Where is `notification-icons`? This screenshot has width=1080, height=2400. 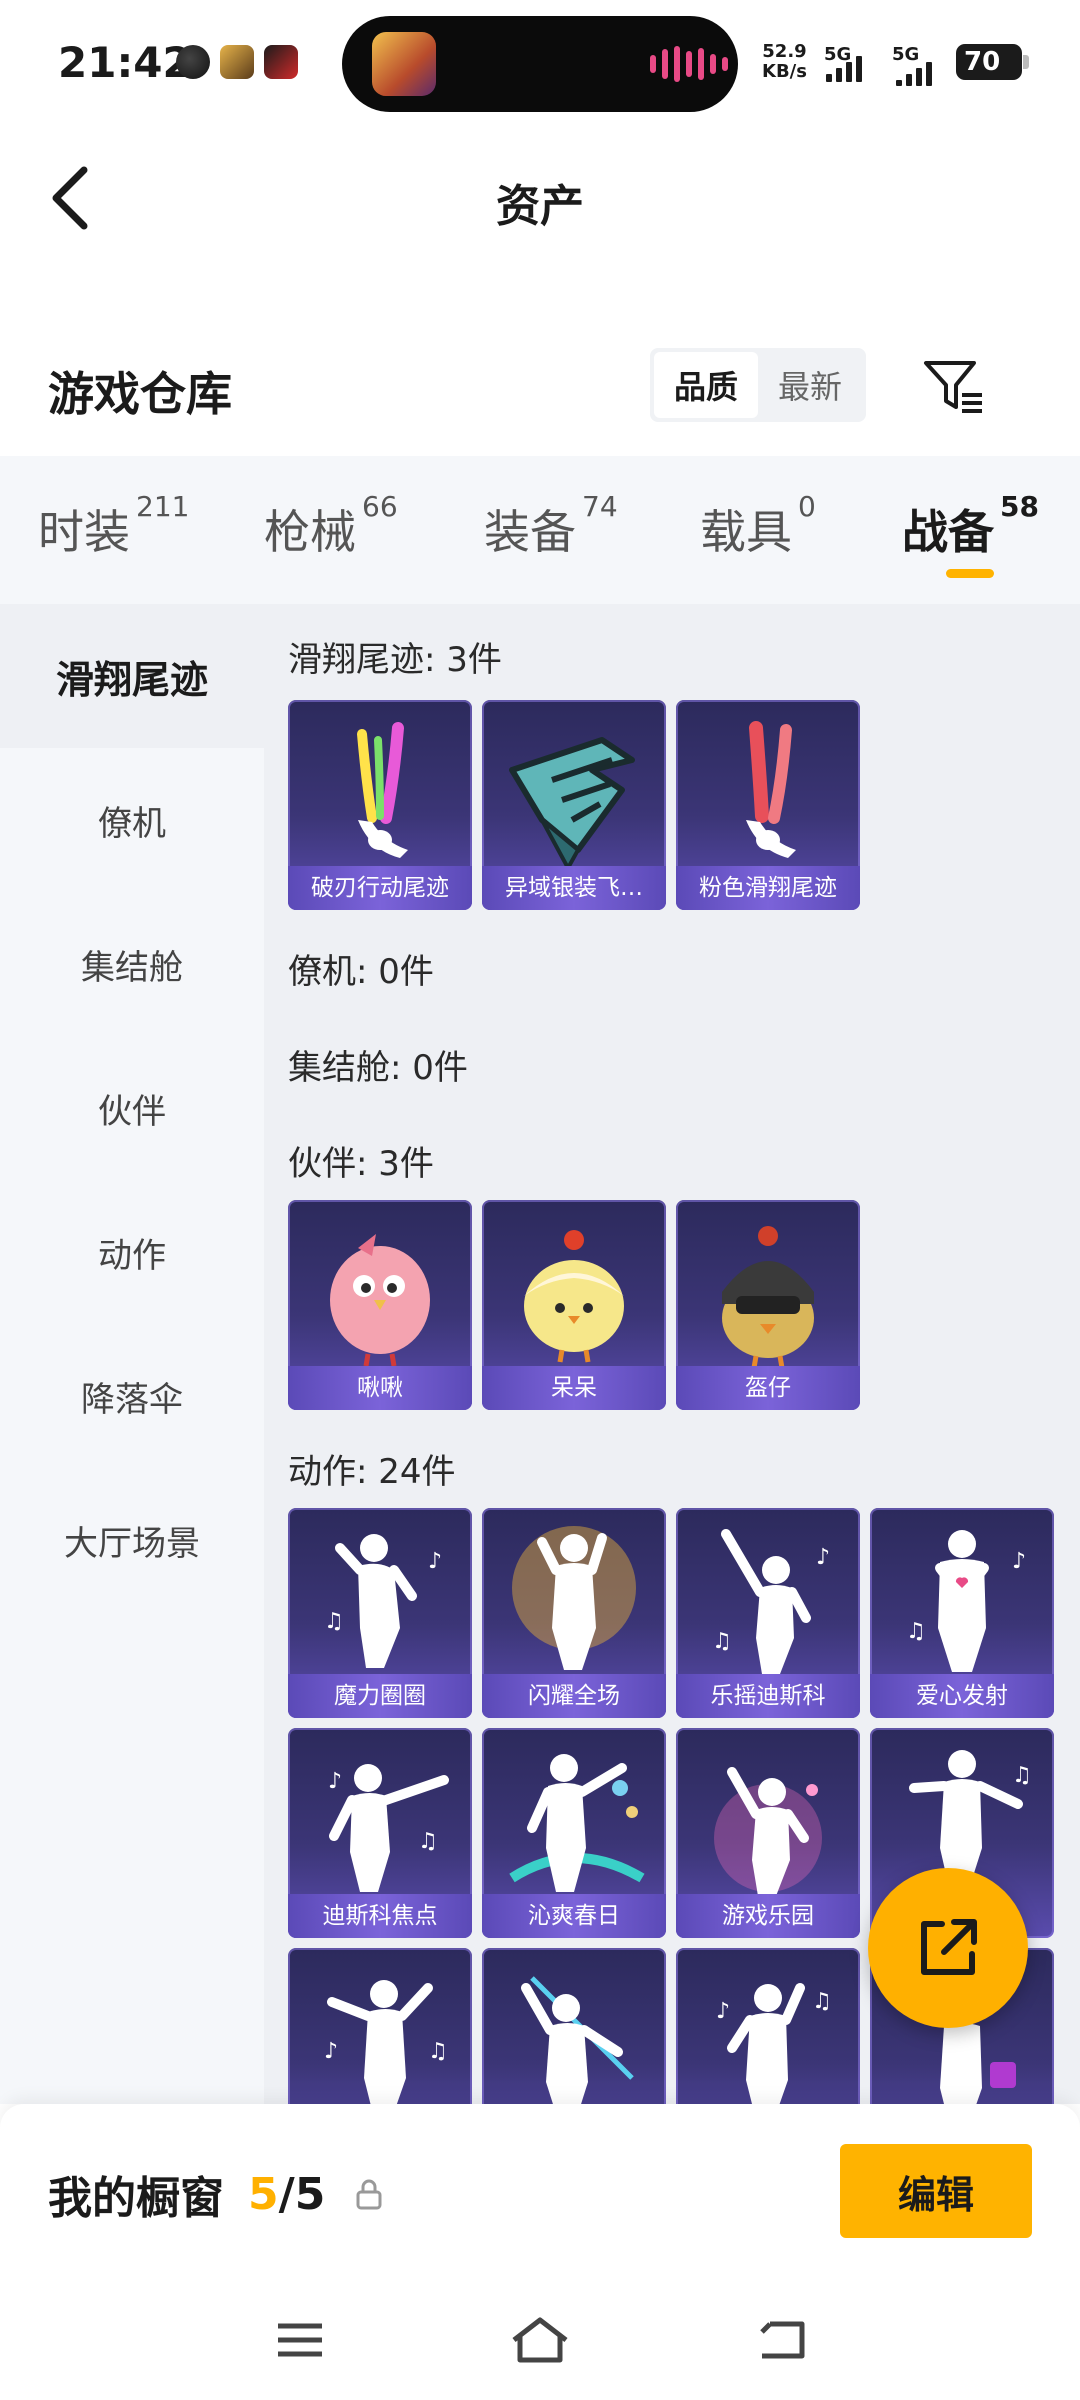
notification-icons is located at coordinates (237, 62).